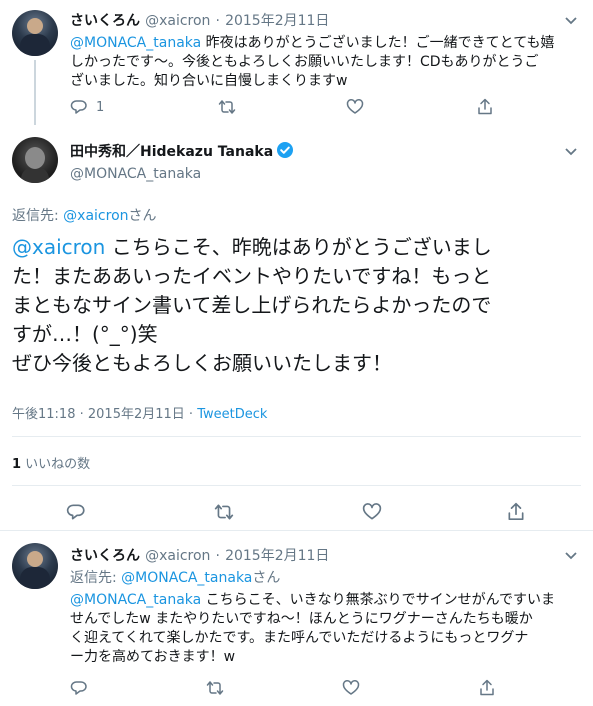 This screenshot has height=706, width=593. Describe the element at coordinates (186, 578) in the screenshot. I see `reply-to-link: @MONACA_tanaka` at that location.